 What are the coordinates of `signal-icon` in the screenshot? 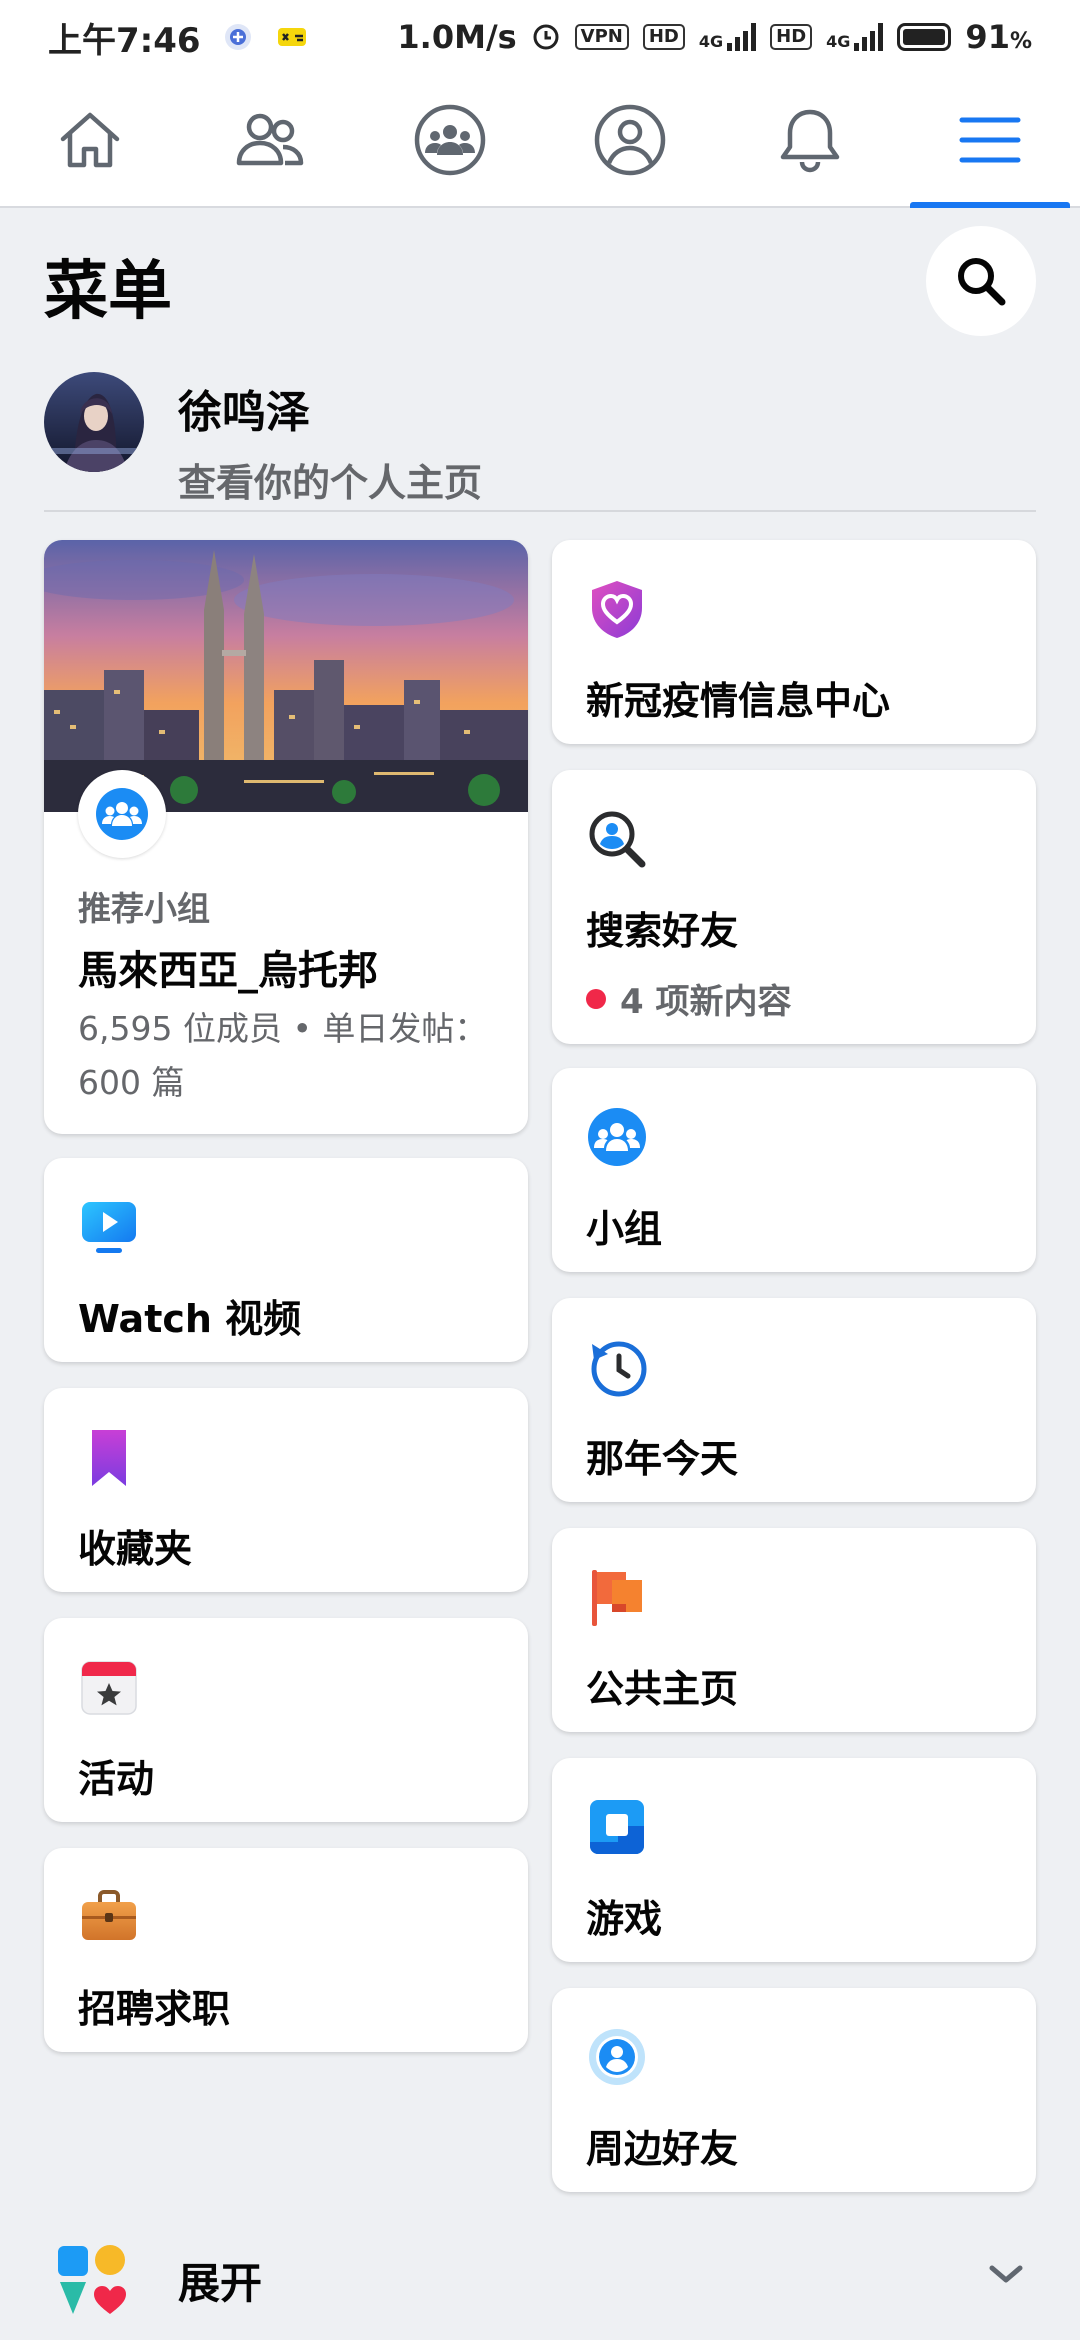 It's located at (742, 37).